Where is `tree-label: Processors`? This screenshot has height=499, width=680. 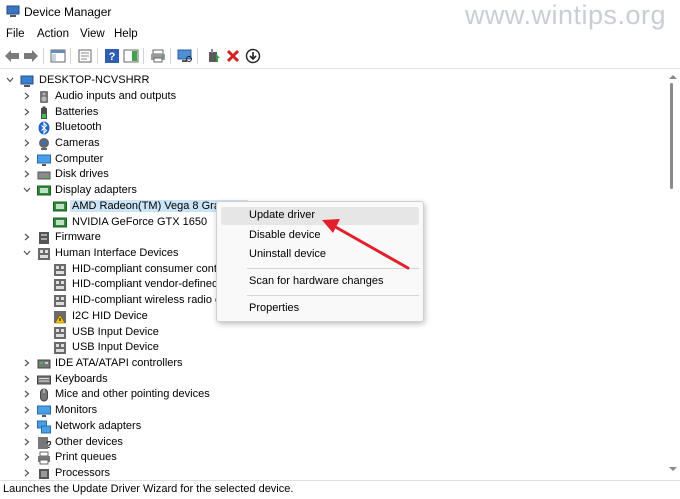
tree-label: Processors is located at coordinates (83, 473).